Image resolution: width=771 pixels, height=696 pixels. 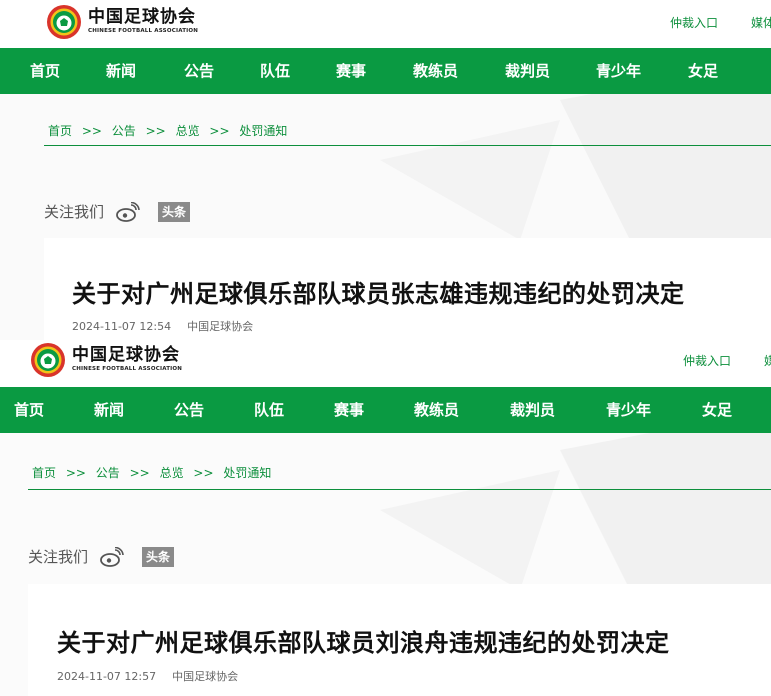 I want to click on article-meta: 2024-11-07 12:54 中国足球协会, so click(x=162, y=326).